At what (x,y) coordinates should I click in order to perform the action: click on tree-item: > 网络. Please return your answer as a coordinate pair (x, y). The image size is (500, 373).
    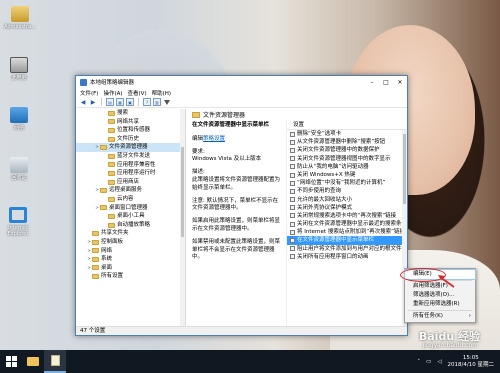
    Looking at the image, I should click on (130, 251).